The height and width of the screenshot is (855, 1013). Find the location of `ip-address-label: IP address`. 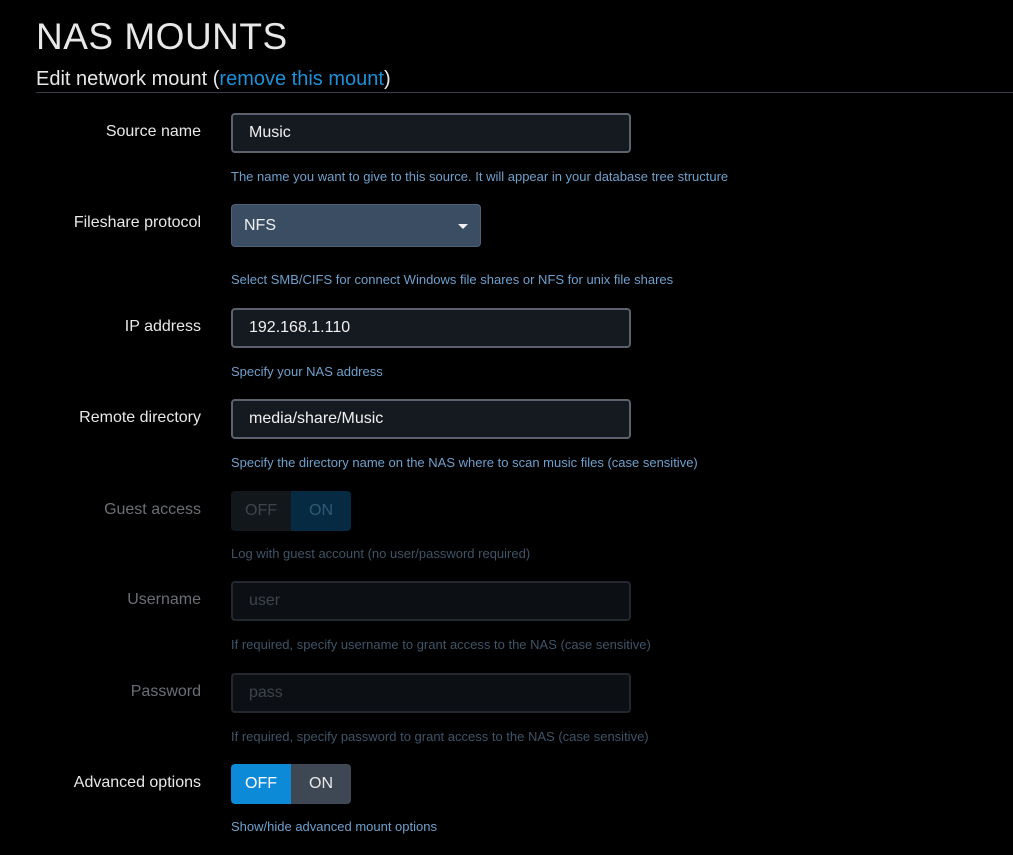

ip-address-label: IP address is located at coordinates (162, 326).